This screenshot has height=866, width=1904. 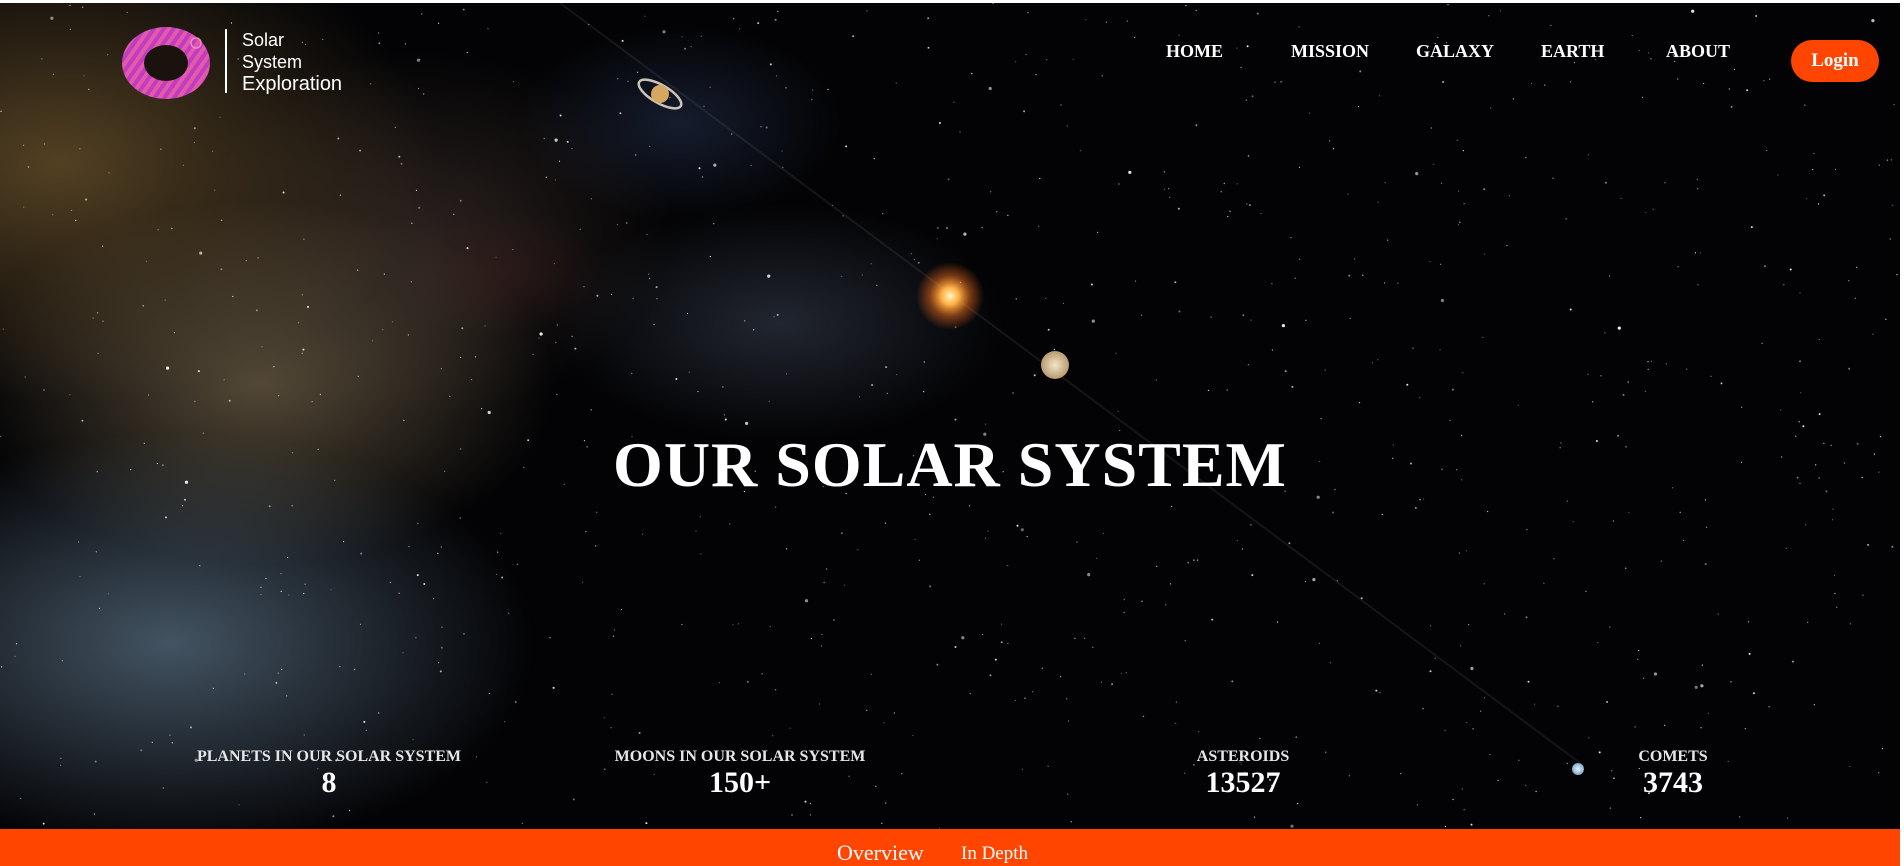 What do you see at coordinates (1835, 61) in the screenshot?
I see `login-button: Login` at bounding box center [1835, 61].